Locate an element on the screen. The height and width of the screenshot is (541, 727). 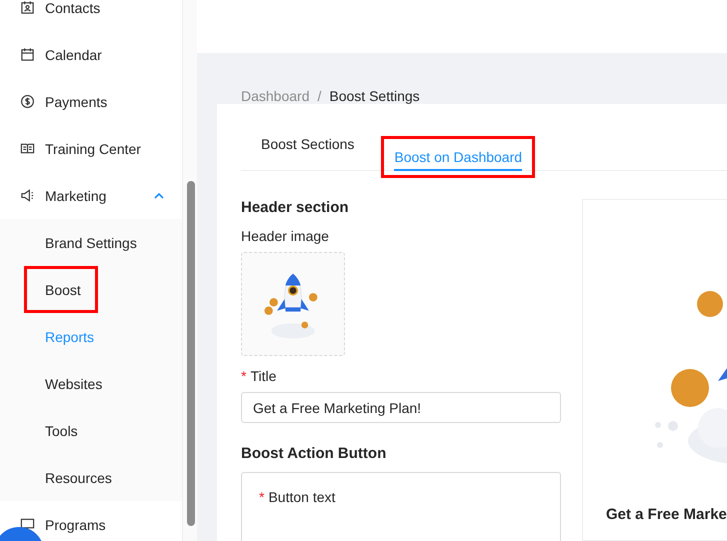
sidebar-item: Contacts is located at coordinates (91, 15).